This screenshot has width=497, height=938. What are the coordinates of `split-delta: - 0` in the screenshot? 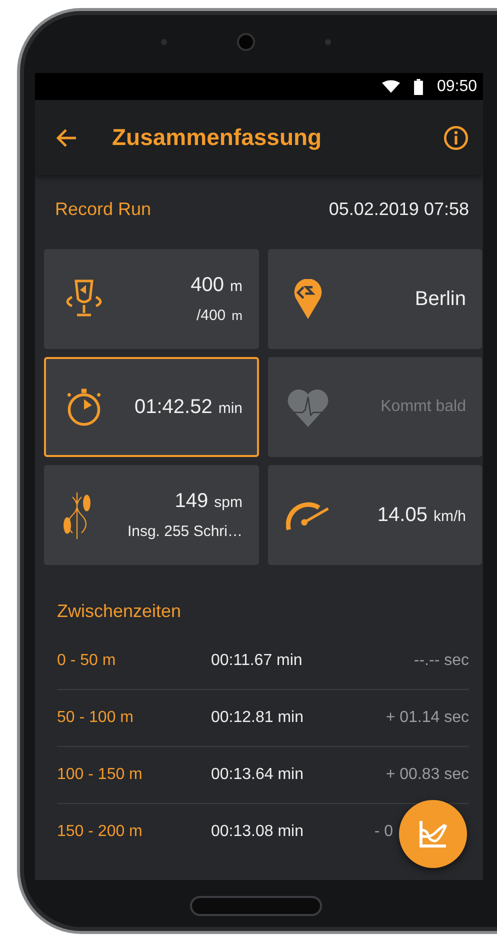 It's located at (383, 832).